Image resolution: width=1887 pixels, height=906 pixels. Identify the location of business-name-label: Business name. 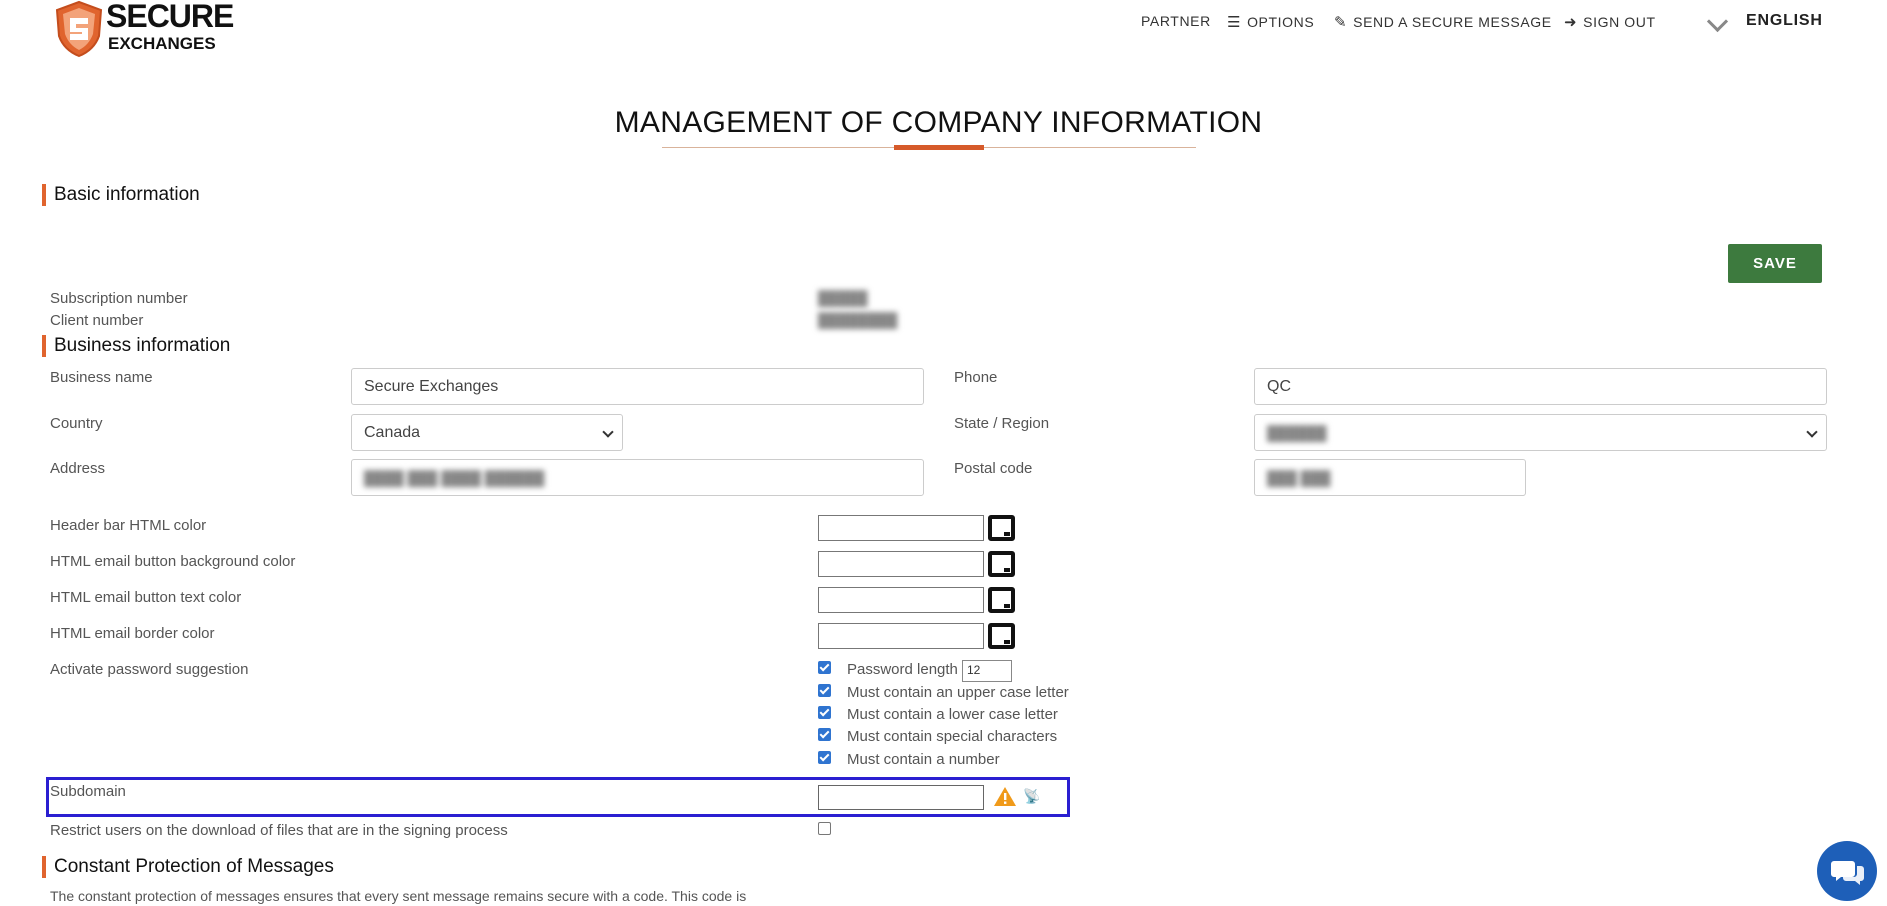
(101, 377).